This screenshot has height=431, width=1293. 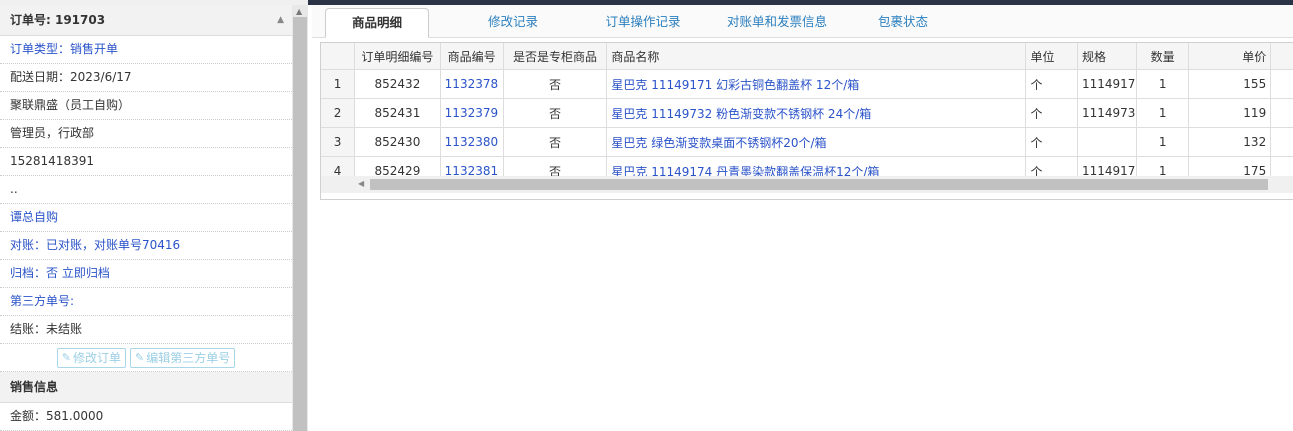 I want to click on order-type: 订单类型：销售开单, so click(x=146, y=50).